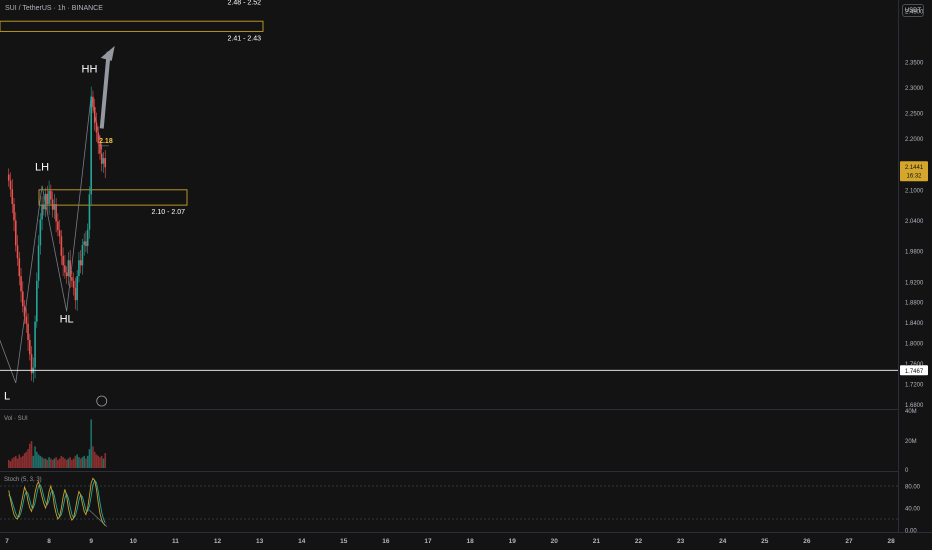 The image size is (932, 550). I want to click on price-tick-label: 1.8400, so click(914, 324).